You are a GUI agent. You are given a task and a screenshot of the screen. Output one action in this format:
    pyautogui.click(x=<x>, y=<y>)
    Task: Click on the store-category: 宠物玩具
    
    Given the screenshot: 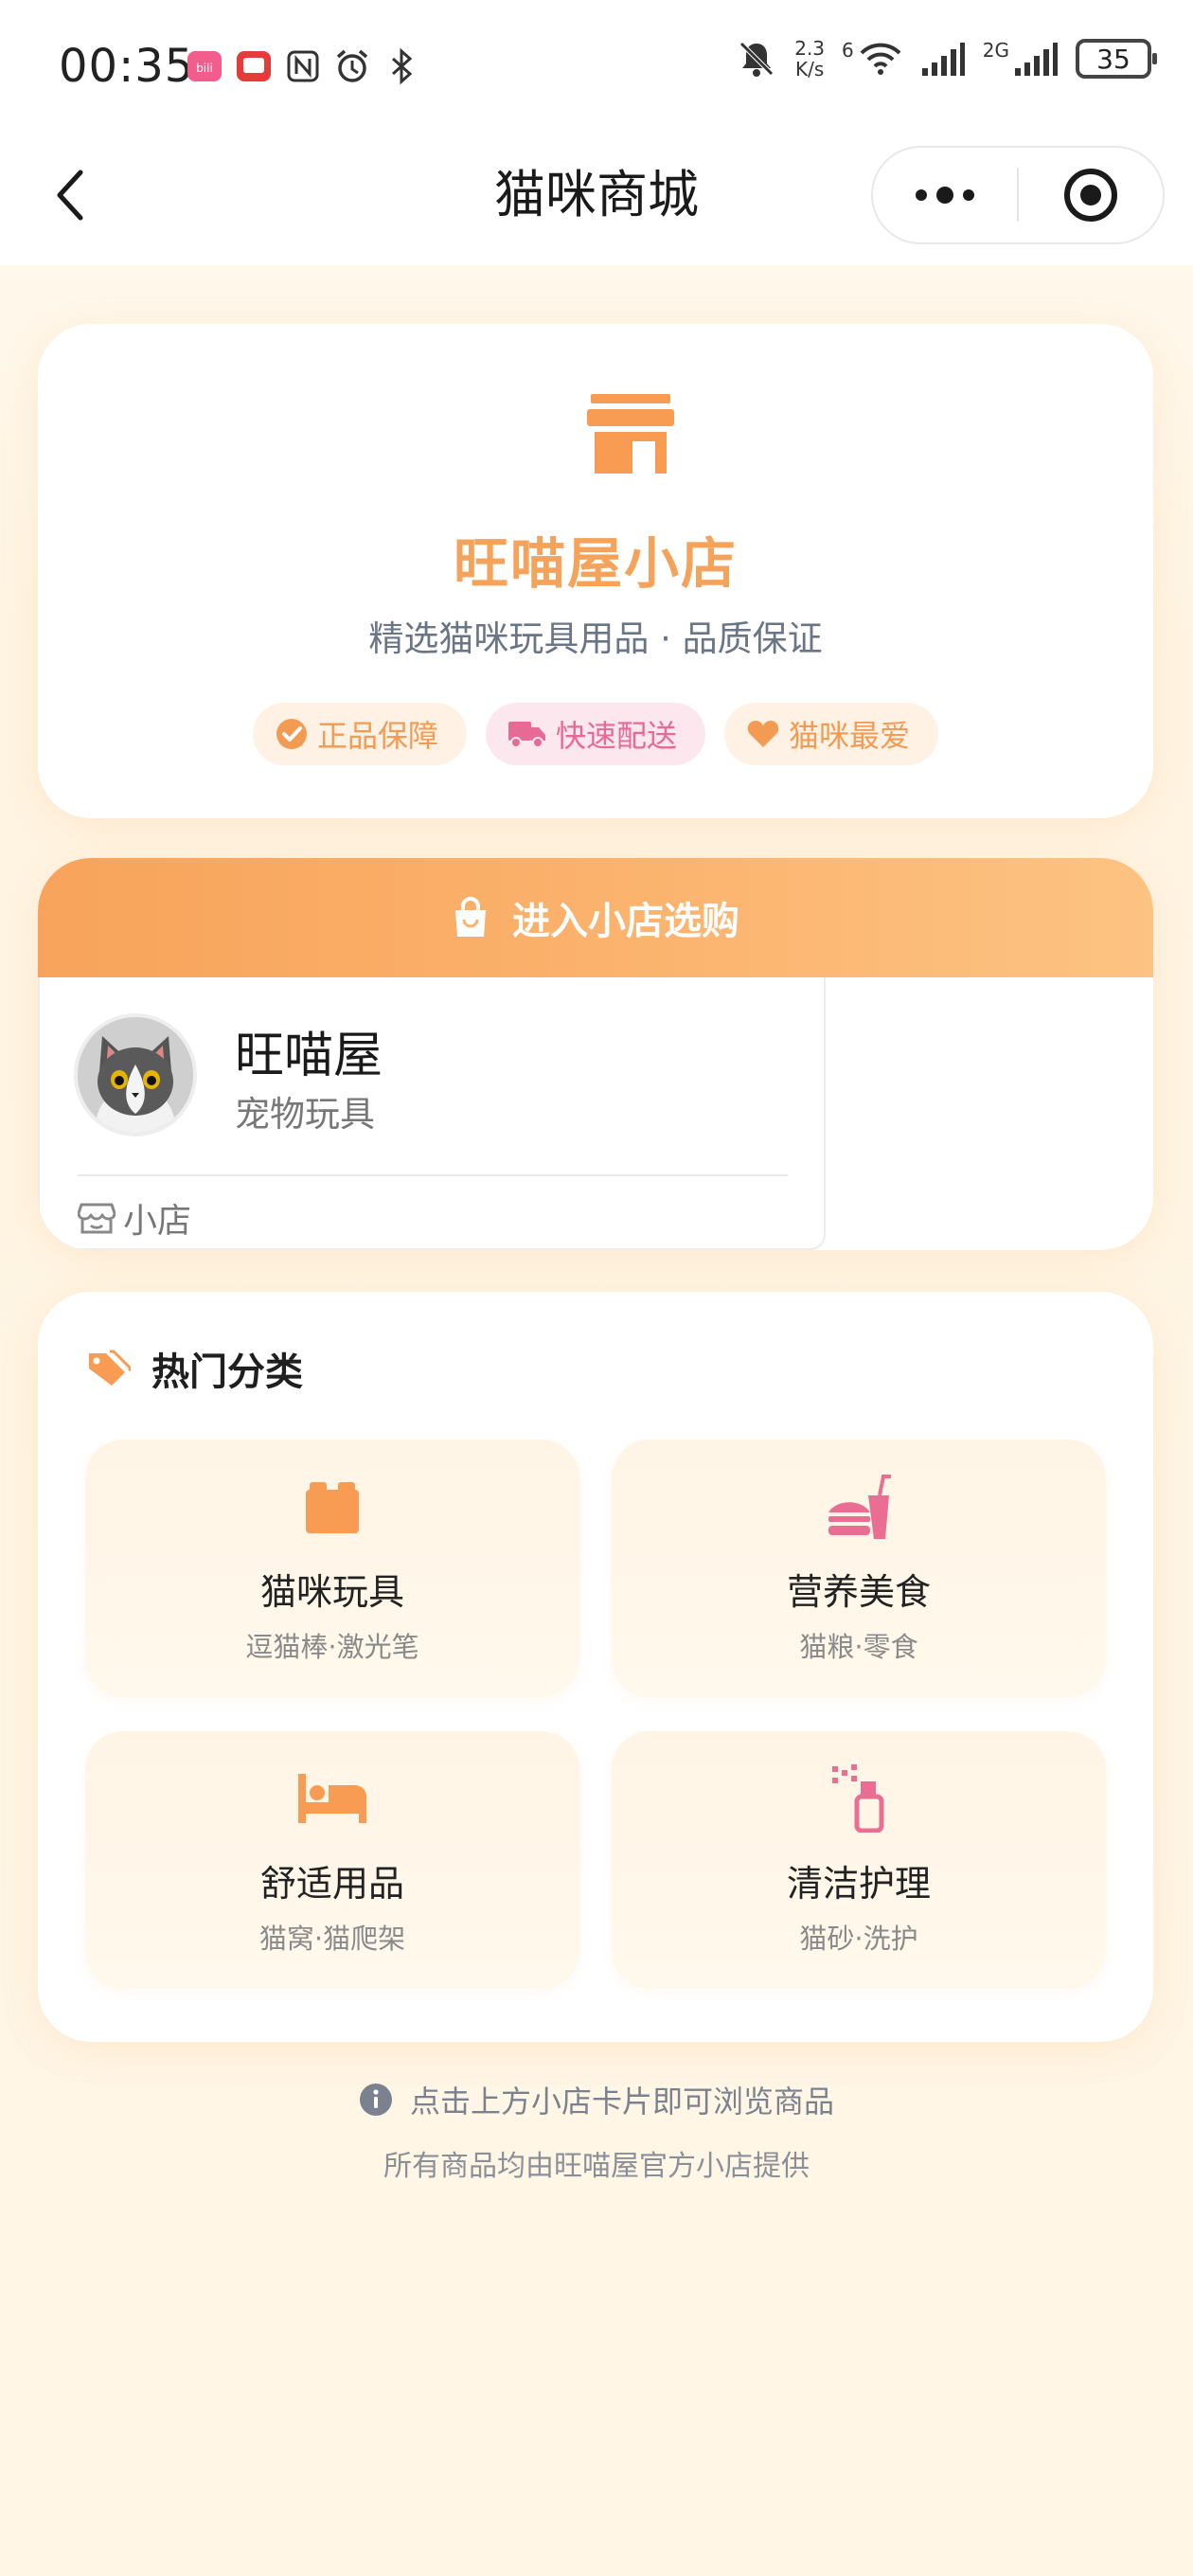 What is the action you would take?
    pyautogui.click(x=305, y=1114)
    